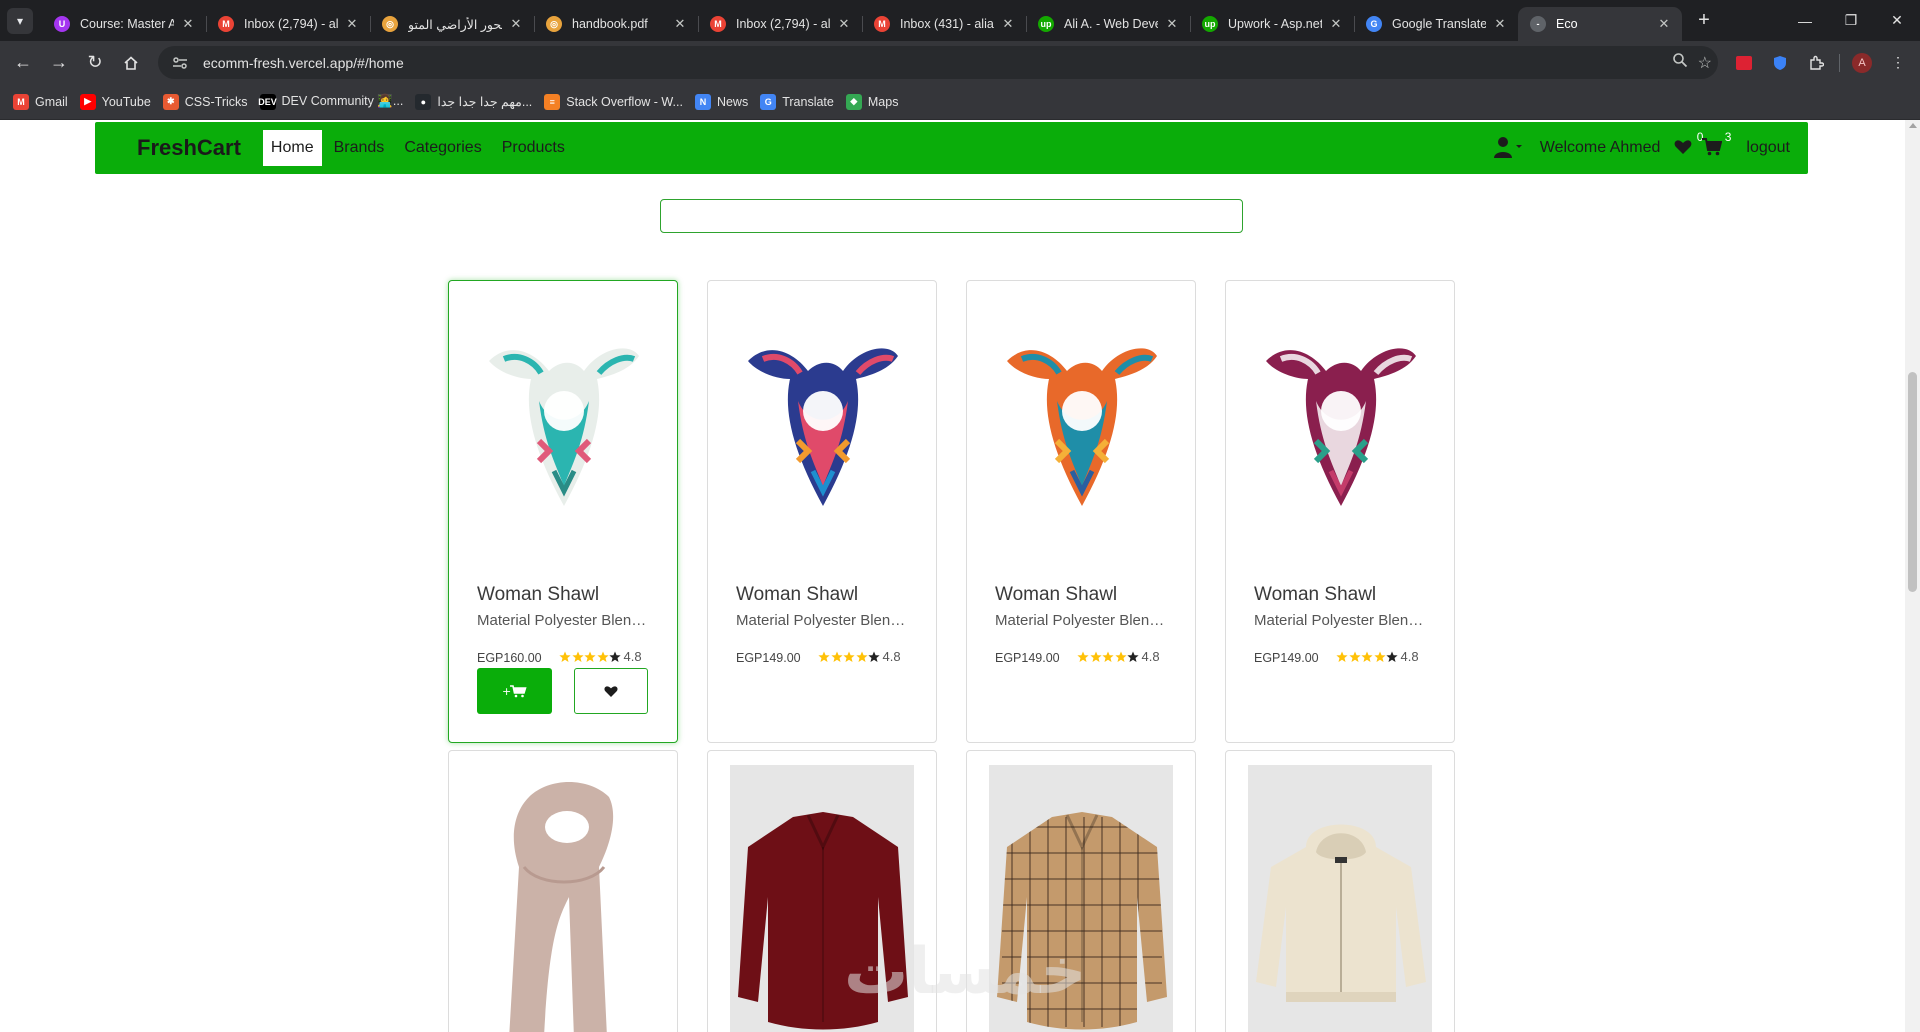  What do you see at coordinates (611, 691) in the screenshot?
I see `add-to-wishlist-button` at bounding box center [611, 691].